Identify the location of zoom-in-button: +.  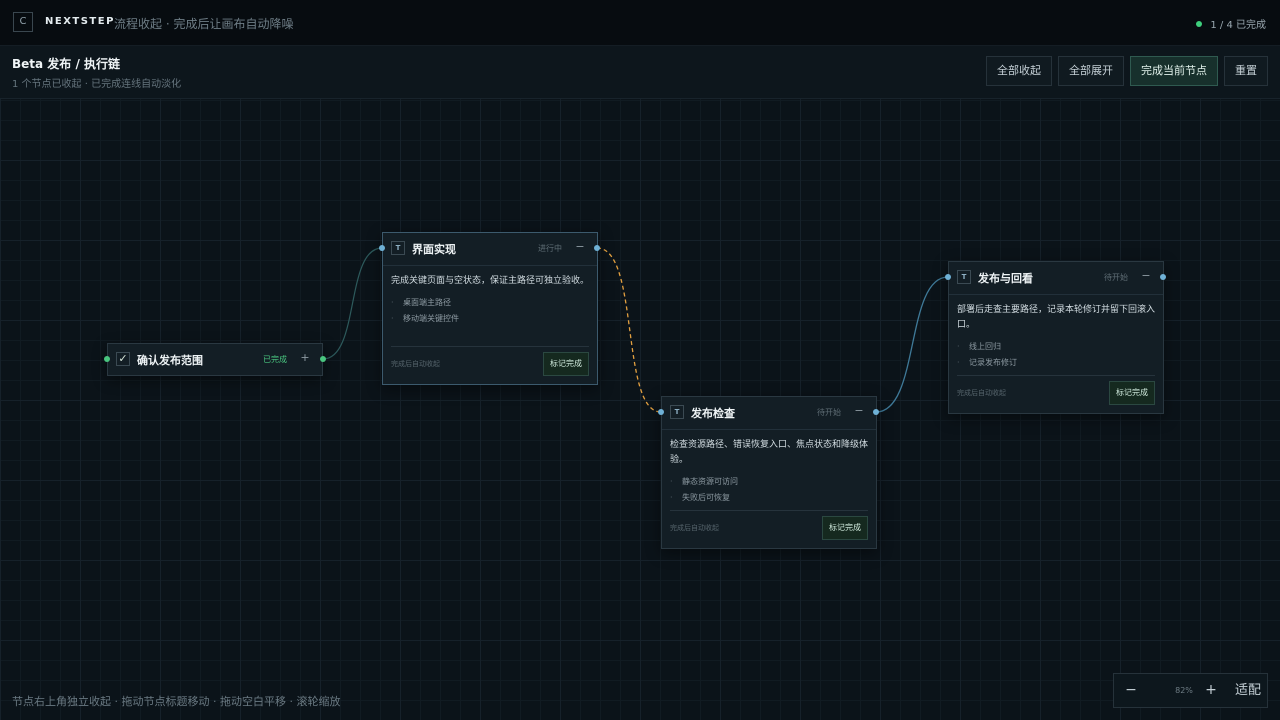
(1211, 690).